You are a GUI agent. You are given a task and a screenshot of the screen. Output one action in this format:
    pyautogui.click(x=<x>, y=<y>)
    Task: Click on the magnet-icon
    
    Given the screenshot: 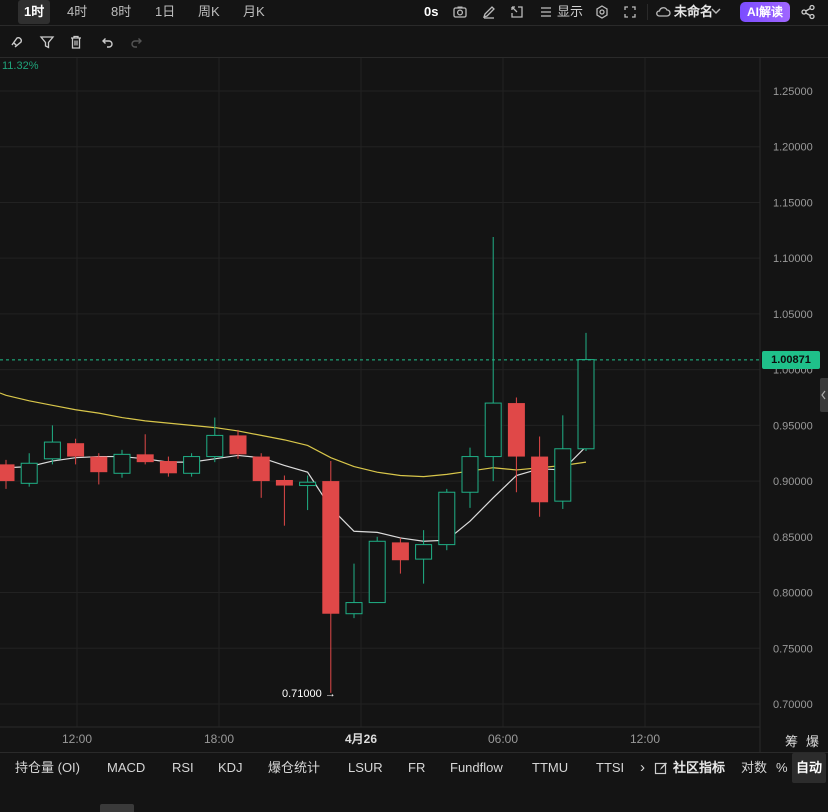 What is the action you would take?
    pyautogui.click(x=16, y=42)
    